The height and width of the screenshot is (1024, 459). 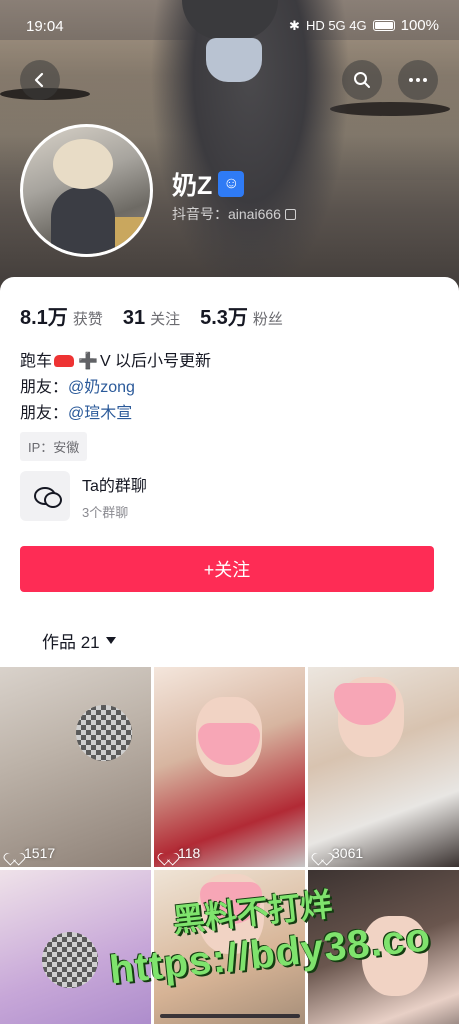 What do you see at coordinates (71, 642) in the screenshot?
I see `tab-works-label: 作品 21` at bounding box center [71, 642].